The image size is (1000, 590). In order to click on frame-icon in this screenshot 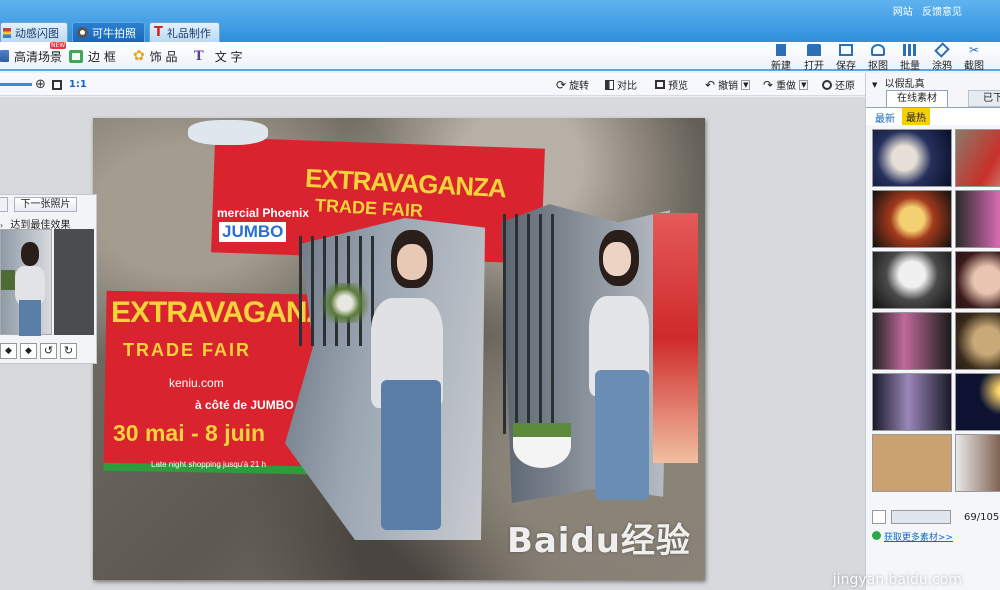, I will do `click(76, 56)`.